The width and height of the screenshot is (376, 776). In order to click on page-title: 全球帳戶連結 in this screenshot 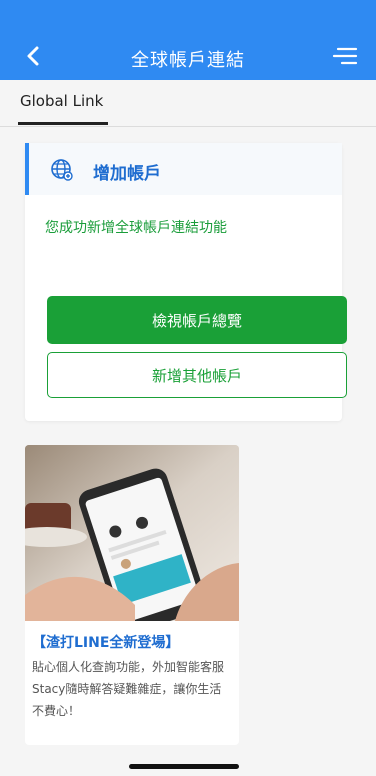, I will do `click(188, 60)`.